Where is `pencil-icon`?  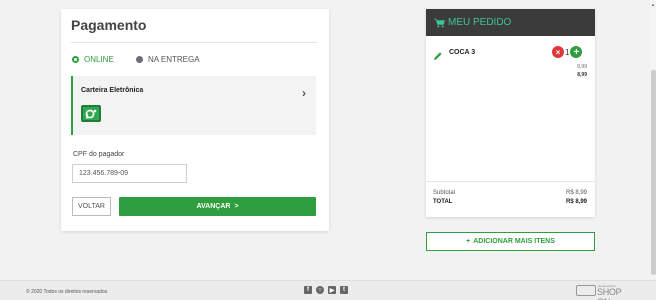 pencil-icon is located at coordinates (438, 57).